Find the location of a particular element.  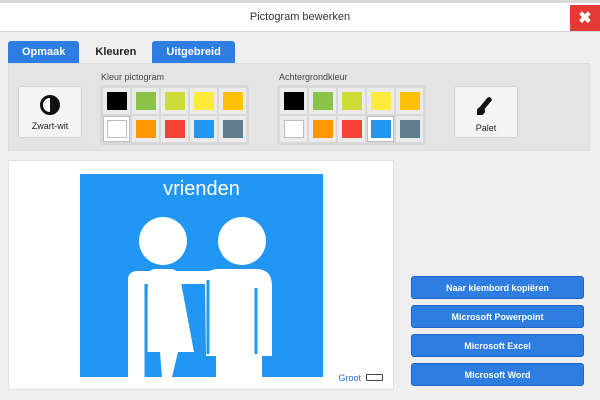

close-icon: ✖ is located at coordinates (585, 18).